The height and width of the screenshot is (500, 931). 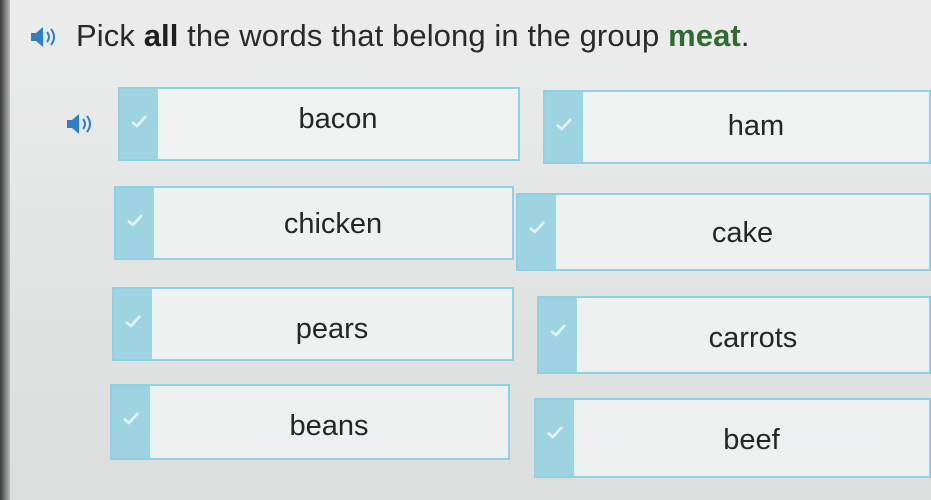 I want to click on option-label: pears, so click(x=332, y=329).